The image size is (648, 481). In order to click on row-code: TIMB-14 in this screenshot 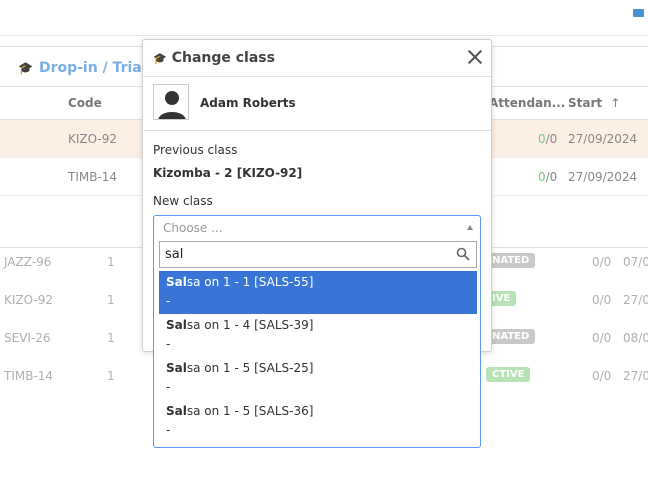, I will do `click(93, 177)`.